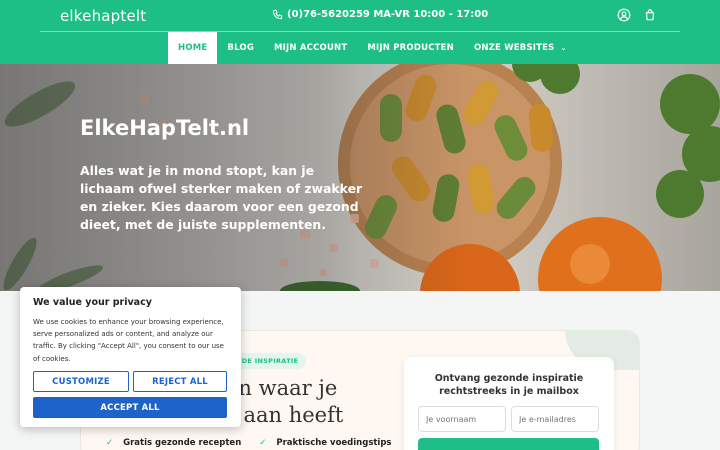 The image size is (720, 450). I want to click on feature-label: Praktische voedingstips, so click(334, 443).